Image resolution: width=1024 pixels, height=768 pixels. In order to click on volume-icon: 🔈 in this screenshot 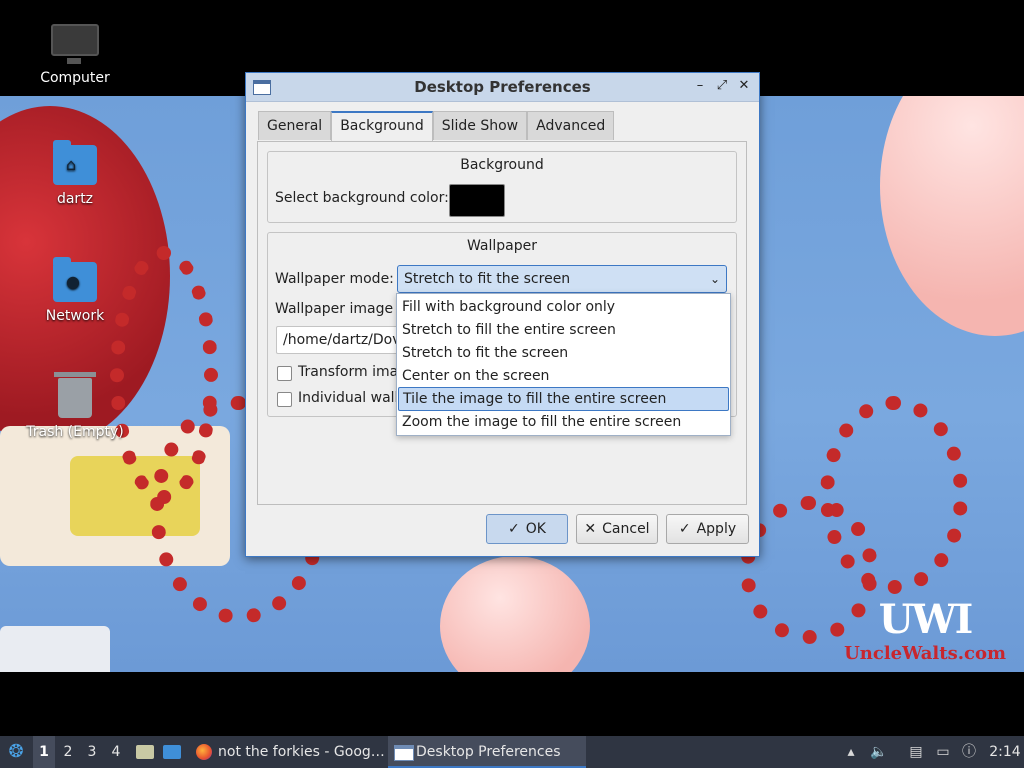, I will do `click(879, 752)`.